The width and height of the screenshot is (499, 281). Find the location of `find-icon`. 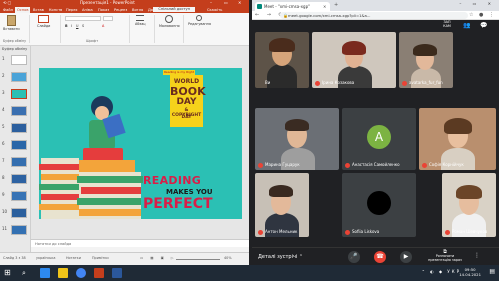

find-icon is located at coordinates (199, 18).